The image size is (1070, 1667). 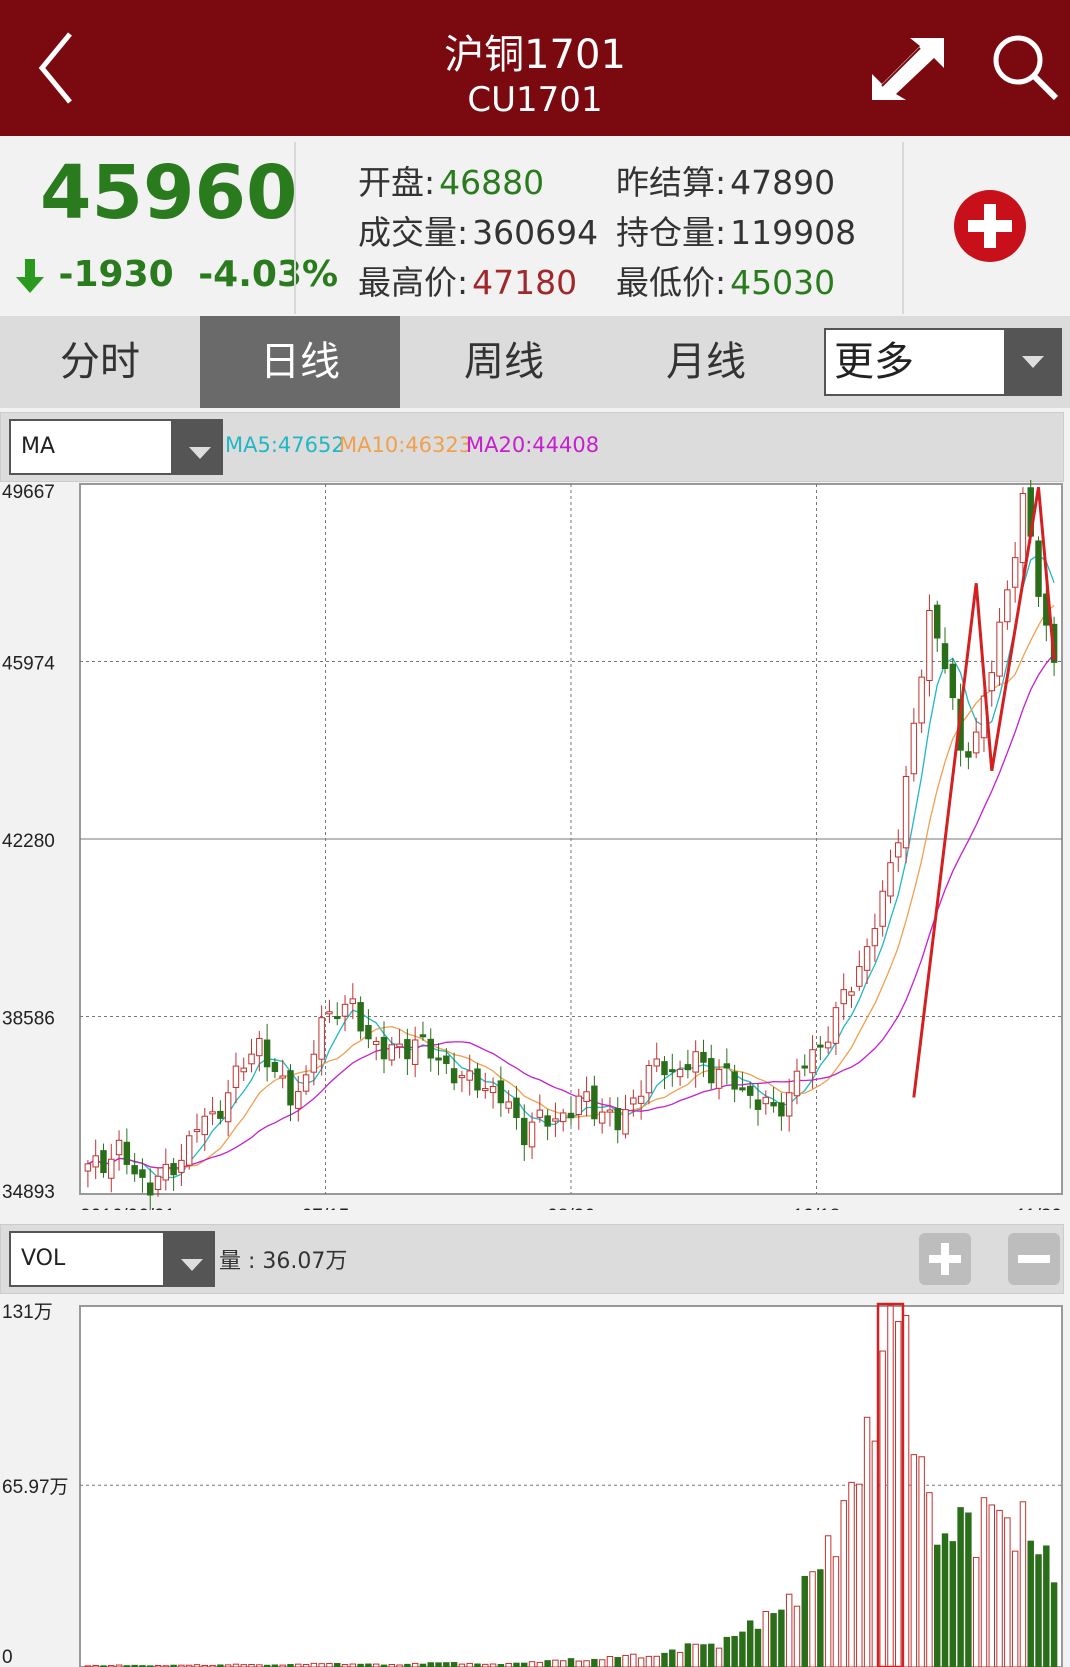 I want to click on y-tick-label: 42280, so click(x=28, y=841).